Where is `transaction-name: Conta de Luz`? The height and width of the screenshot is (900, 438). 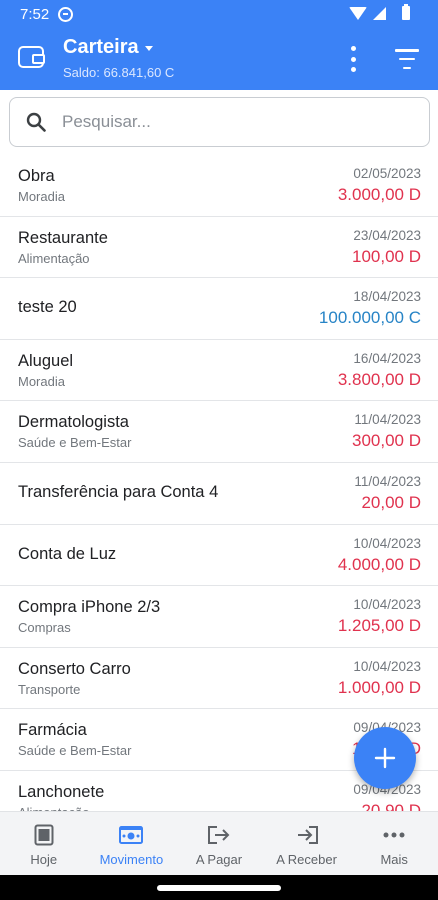
transaction-name: Conta de Luz is located at coordinates (67, 553).